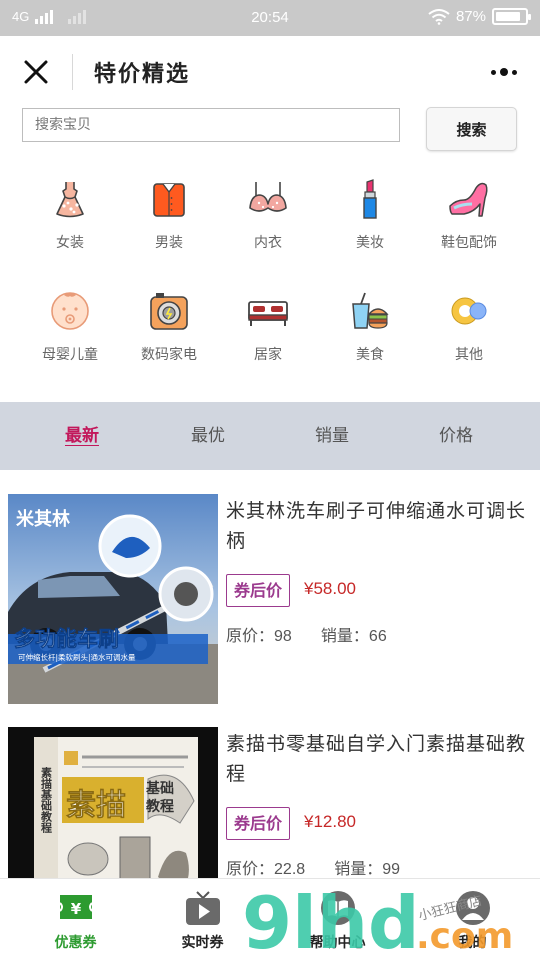 This screenshot has width=540, height=960. I want to click on original-price: 22.8, so click(290, 869).